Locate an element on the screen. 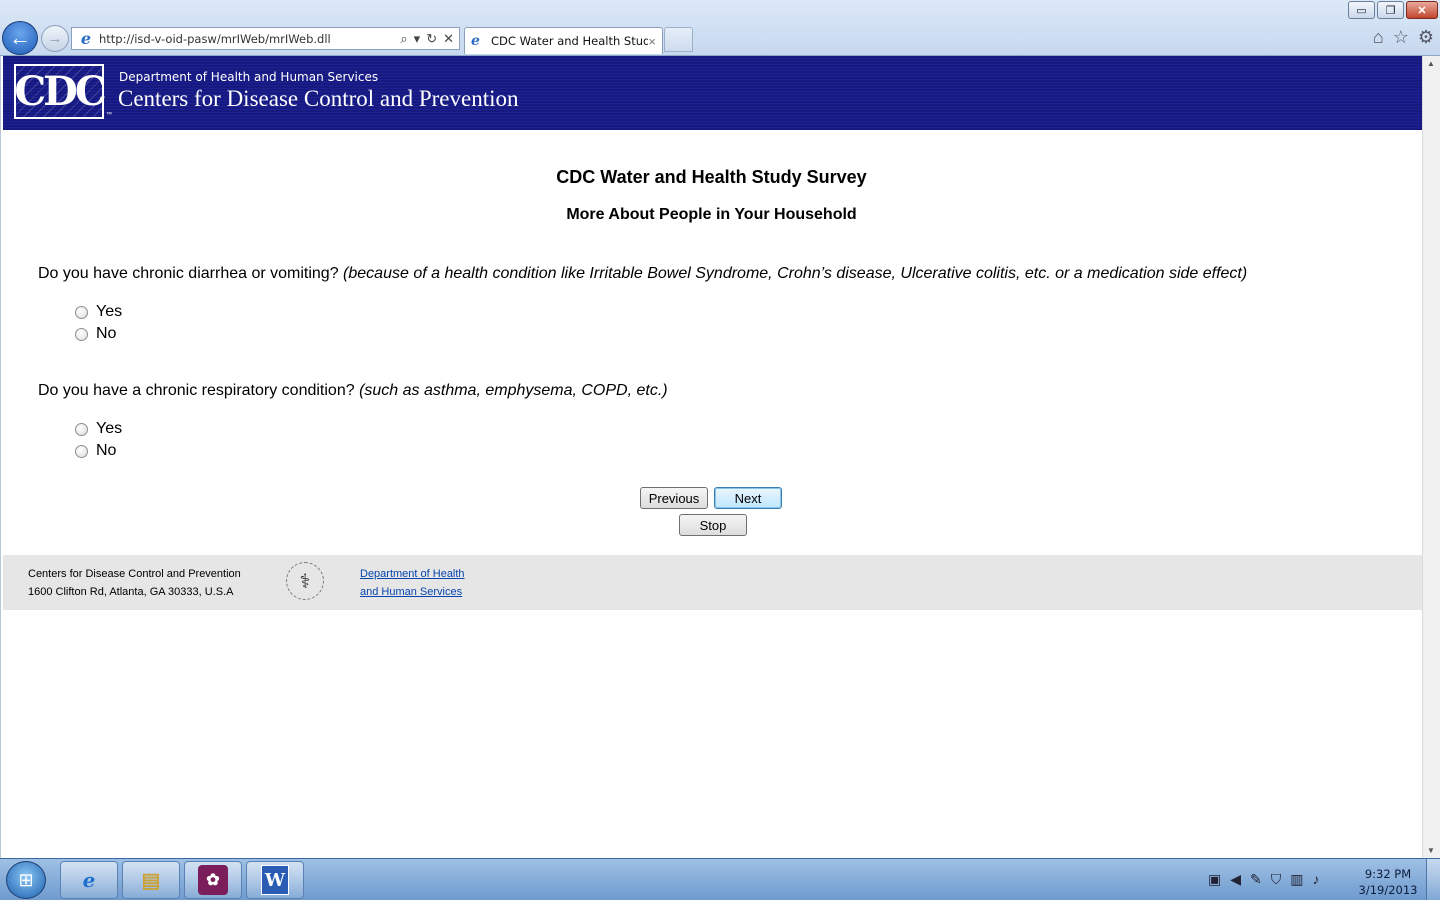 This screenshot has width=1440, height=900. q1-option-no: No is located at coordinates (95, 334).